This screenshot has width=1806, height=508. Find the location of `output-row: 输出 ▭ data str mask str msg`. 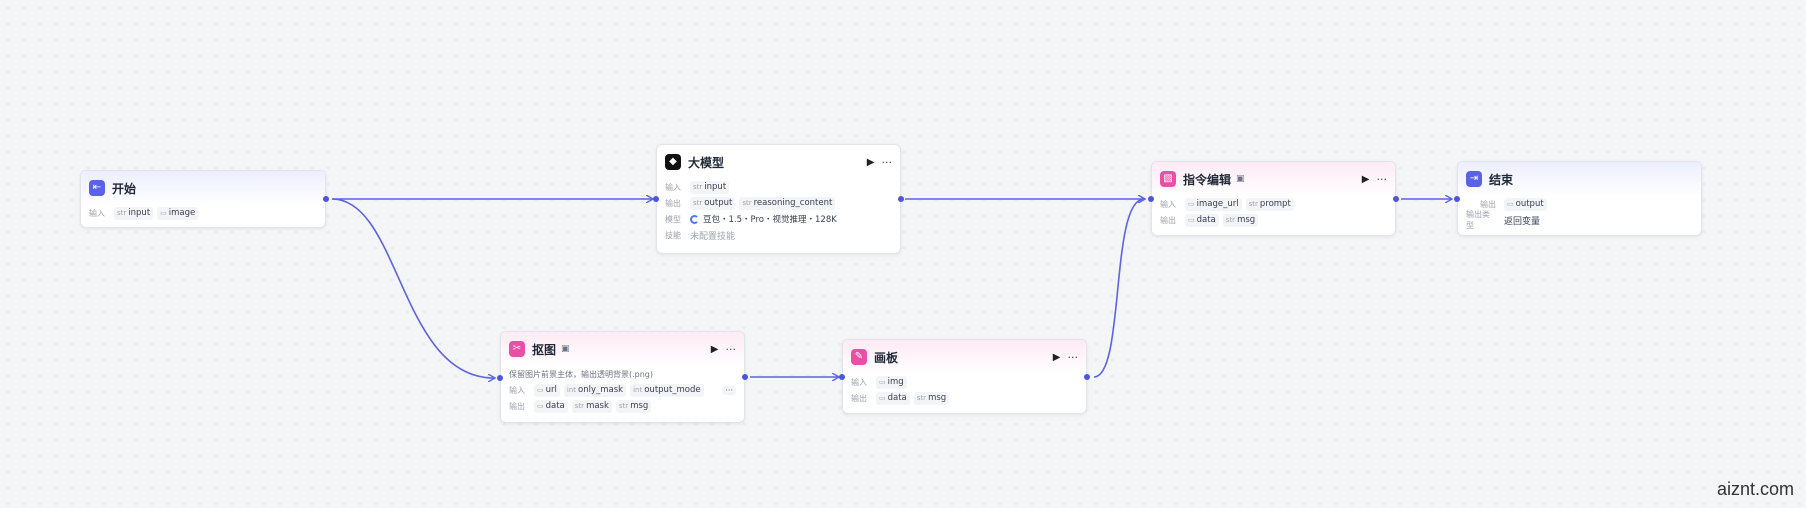

output-row: 输出 ▭ data str mask str msg is located at coordinates (622, 406).